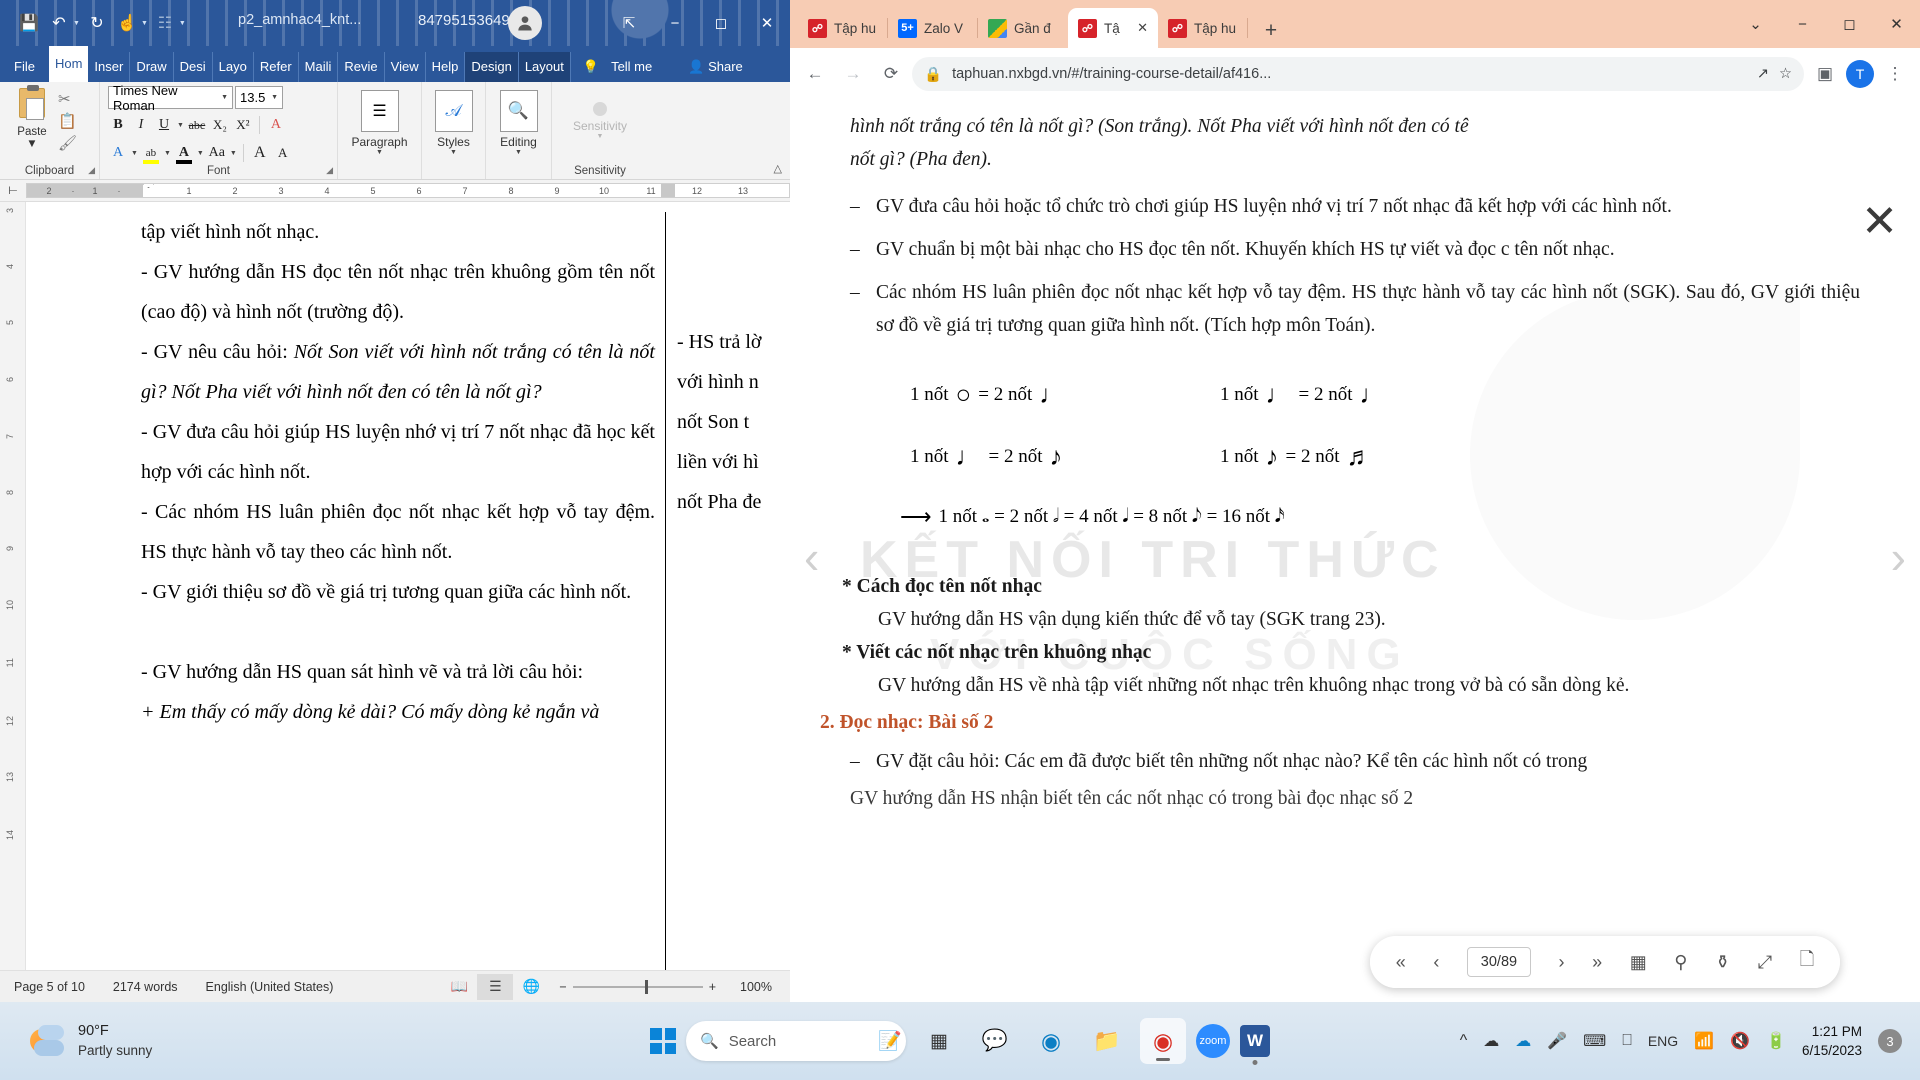 Image resolution: width=1920 pixels, height=1080 pixels. Describe the element at coordinates (274, 97) in the screenshot. I see `font-size-dropdown-icon: ▼` at that location.